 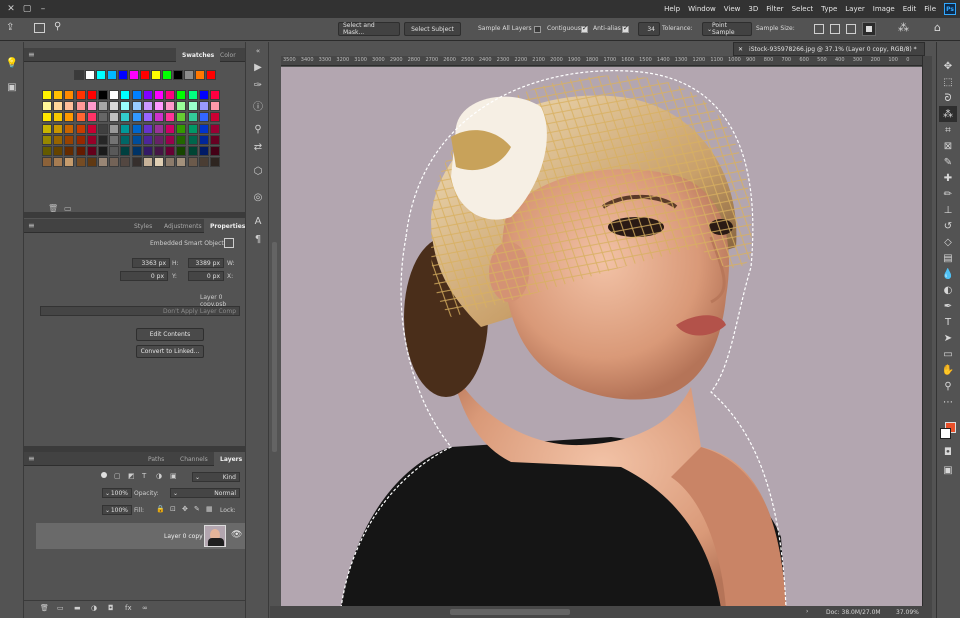 I want to click on layer-style-icon: fx, so click(x=128, y=608).